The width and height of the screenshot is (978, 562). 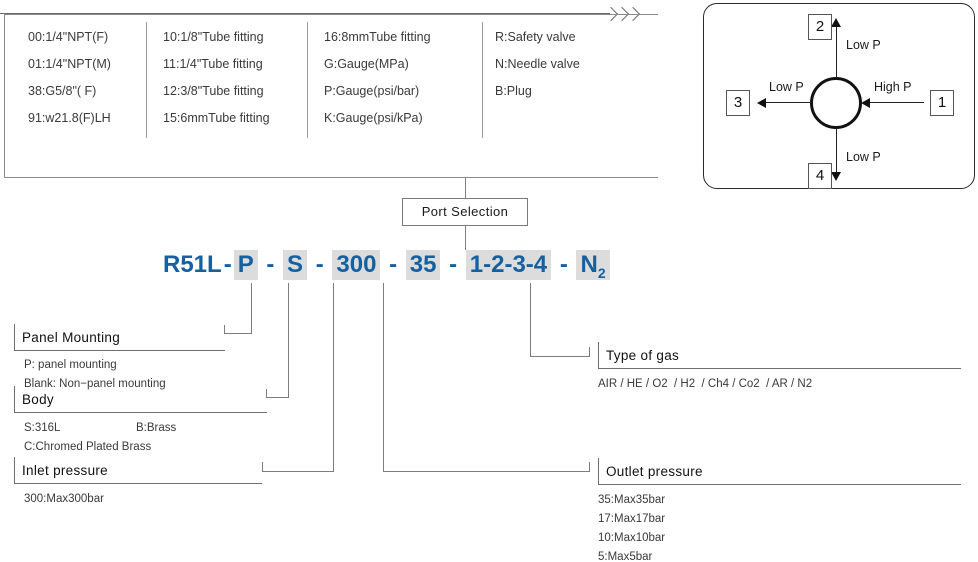 I want to click on port-body-circle-icon, so click(x=836, y=103).